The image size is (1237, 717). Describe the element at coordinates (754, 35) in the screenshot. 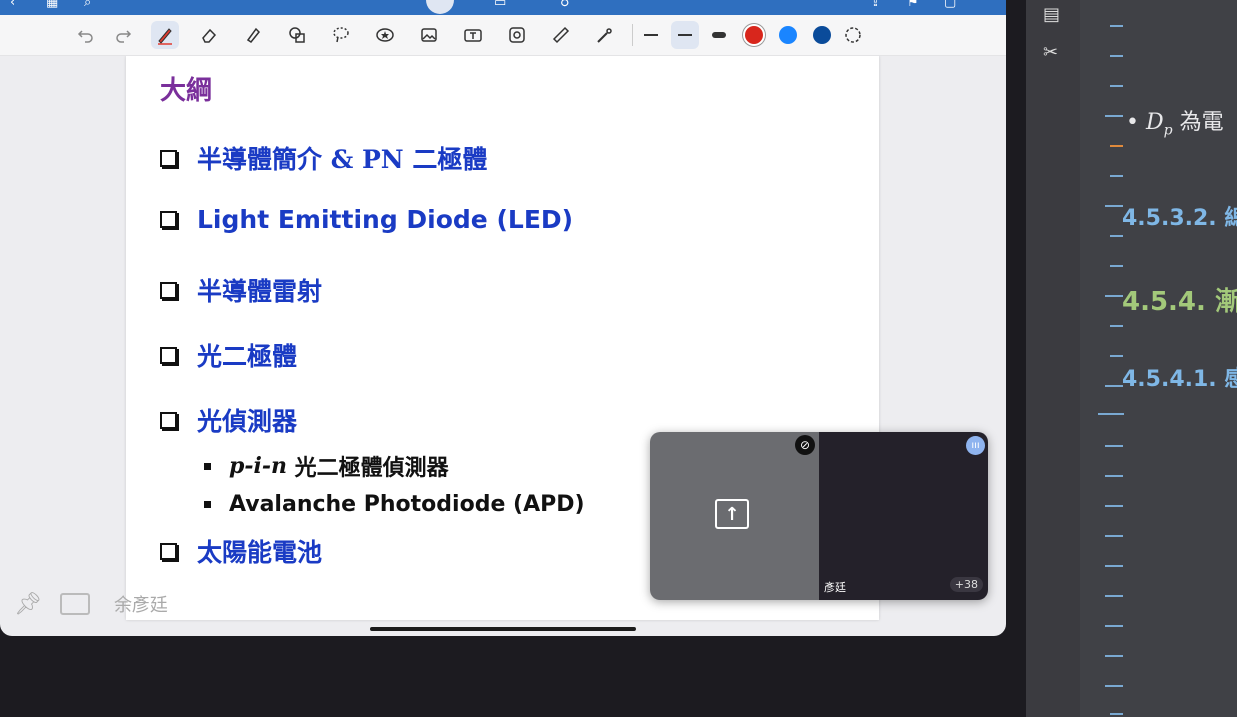

I see `color-swatch-red` at that location.